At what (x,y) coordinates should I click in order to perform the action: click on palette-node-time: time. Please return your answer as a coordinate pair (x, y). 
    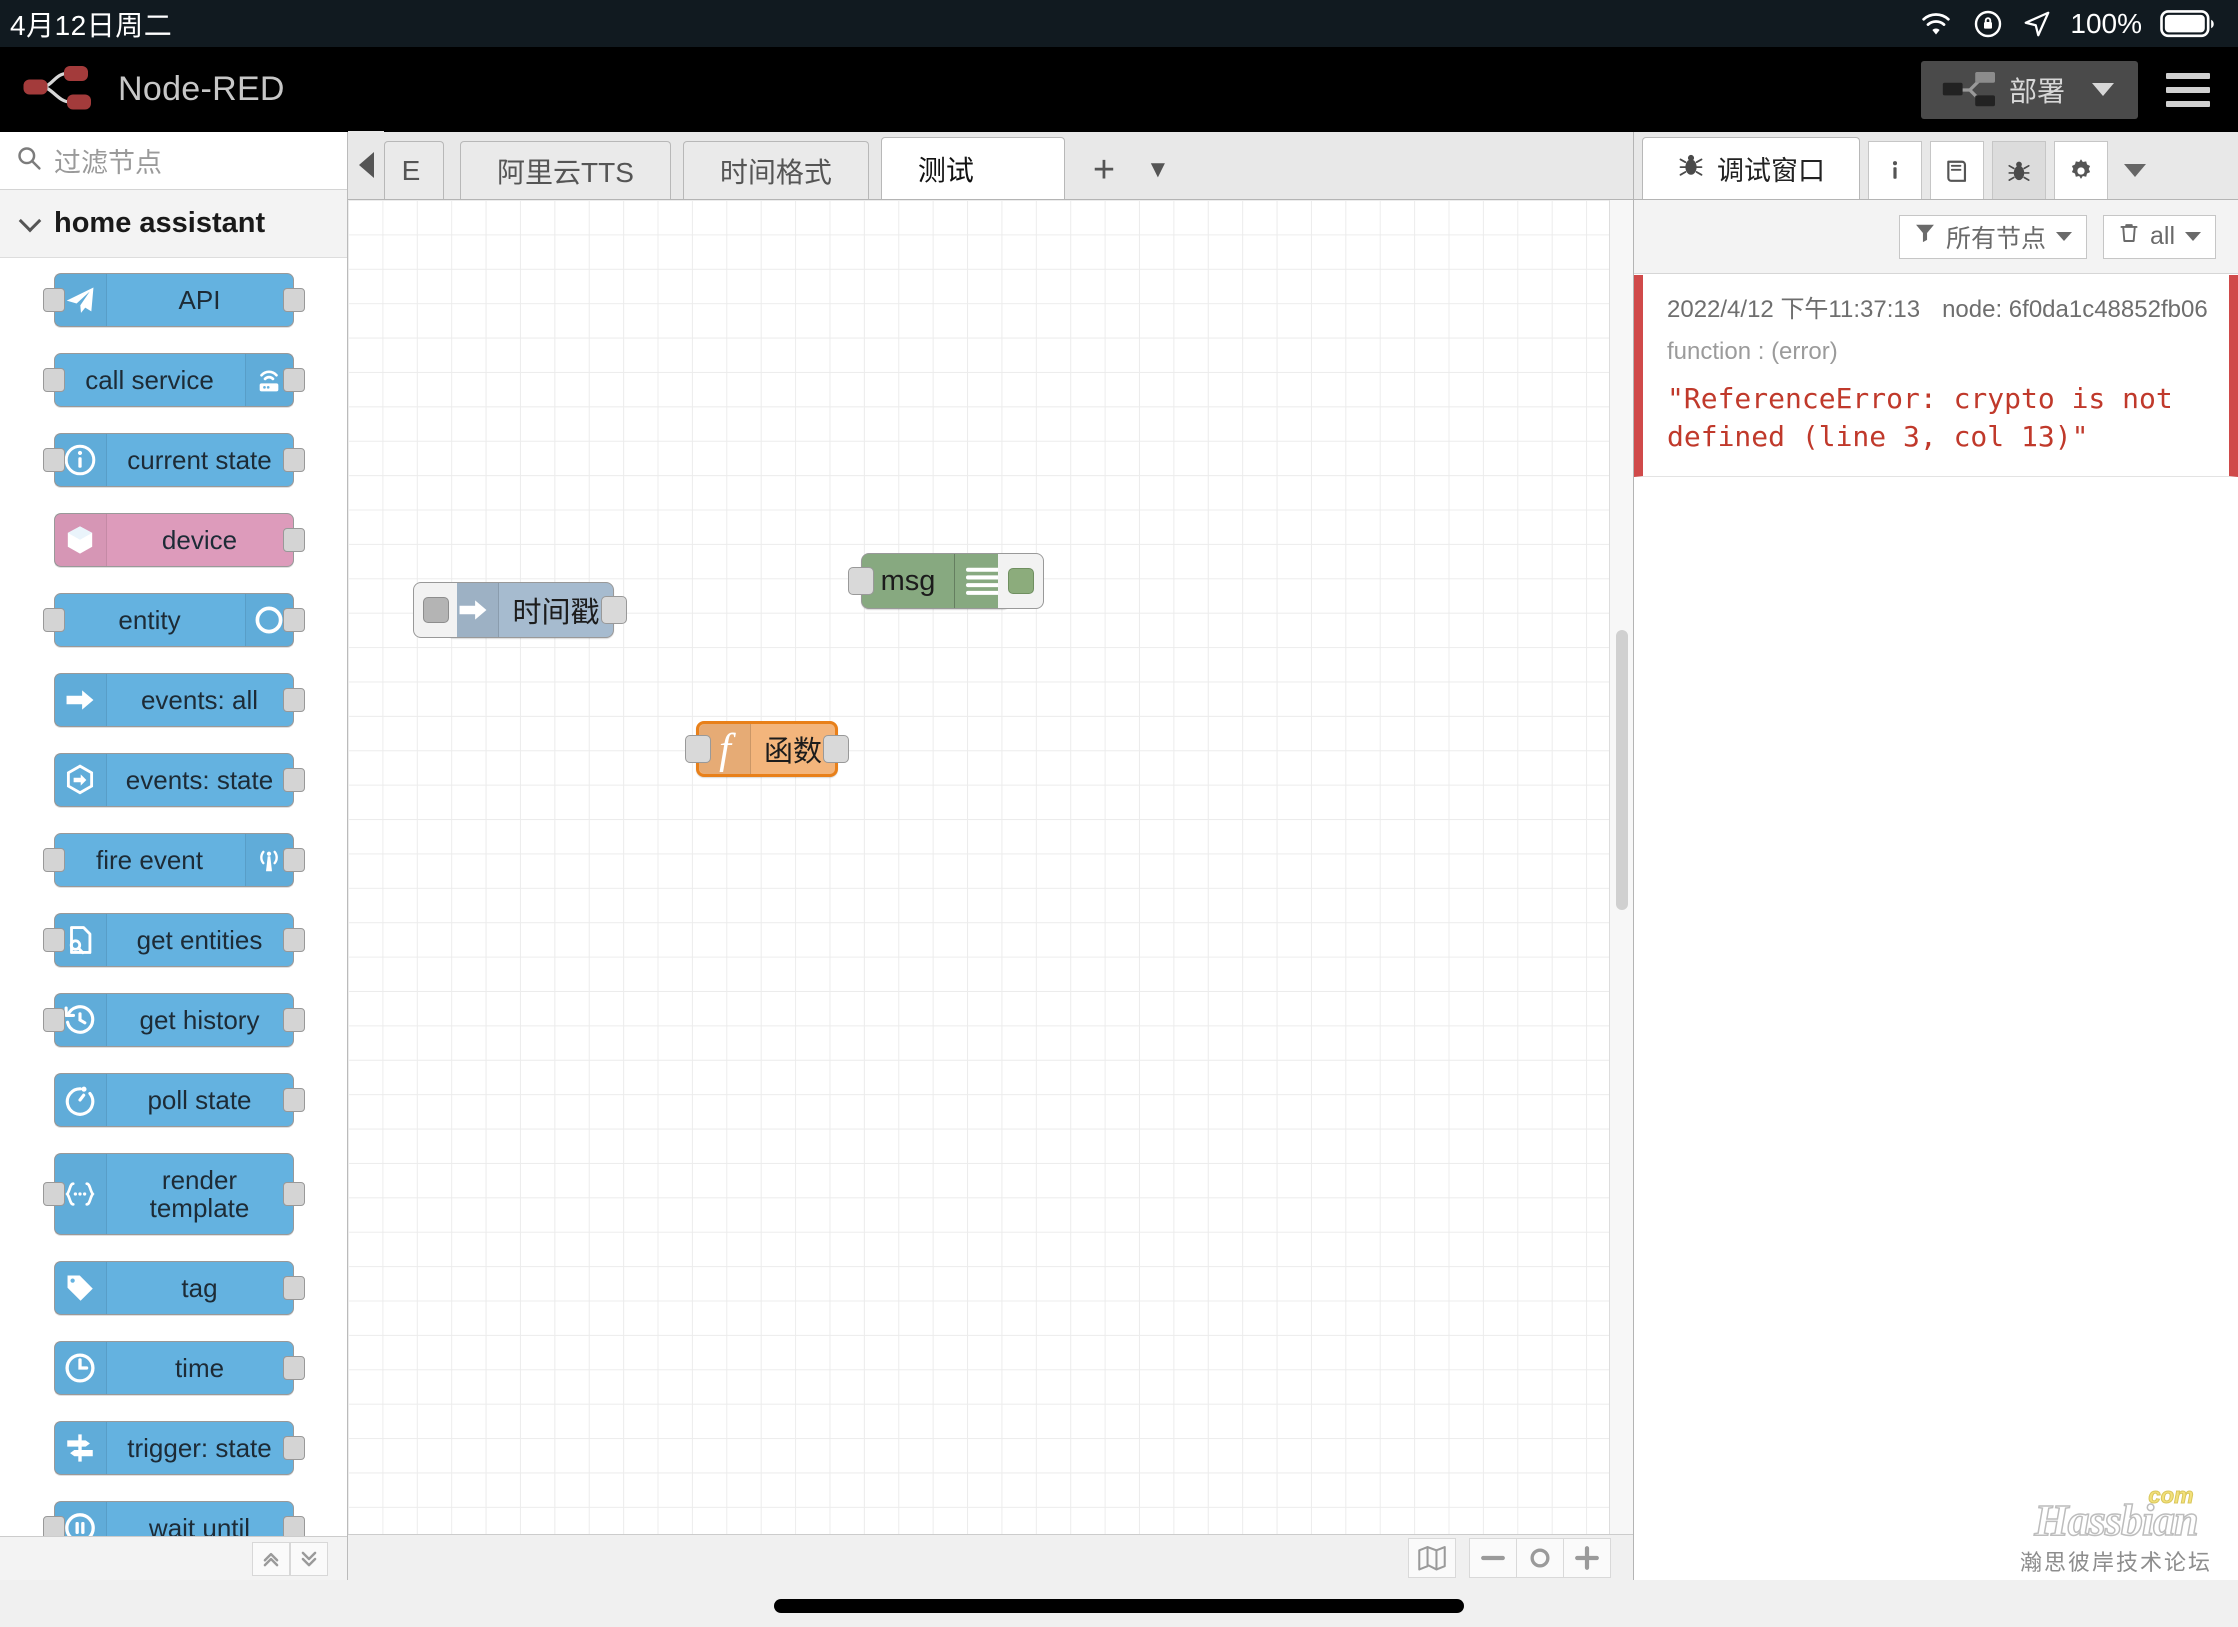
    Looking at the image, I should click on (179, 1368).